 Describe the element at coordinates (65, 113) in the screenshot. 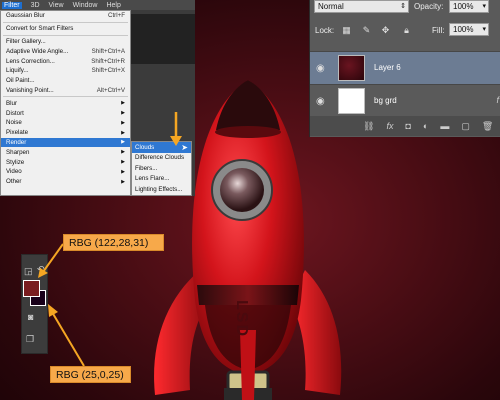

I see `menu-item-distort: Distort ▶` at that location.